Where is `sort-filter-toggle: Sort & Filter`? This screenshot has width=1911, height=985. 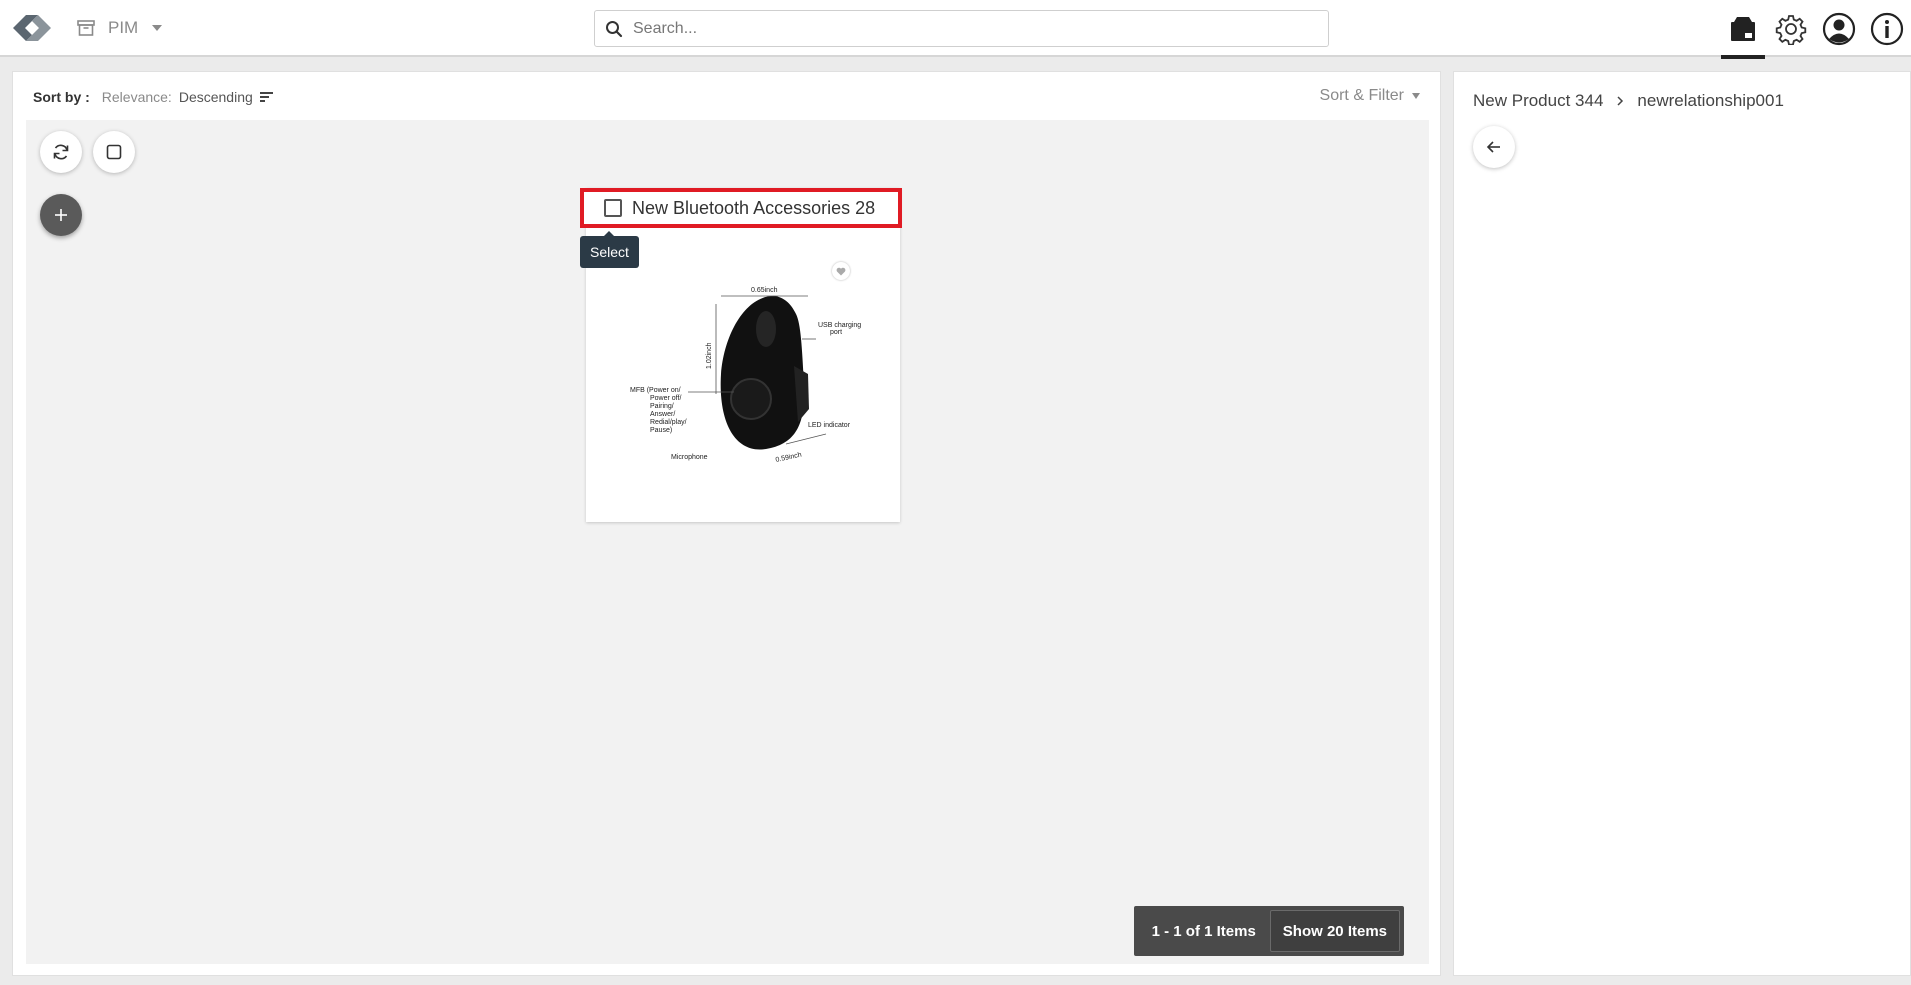
sort-filter-toggle: Sort & Filter is located at coordinates (1370, 96).